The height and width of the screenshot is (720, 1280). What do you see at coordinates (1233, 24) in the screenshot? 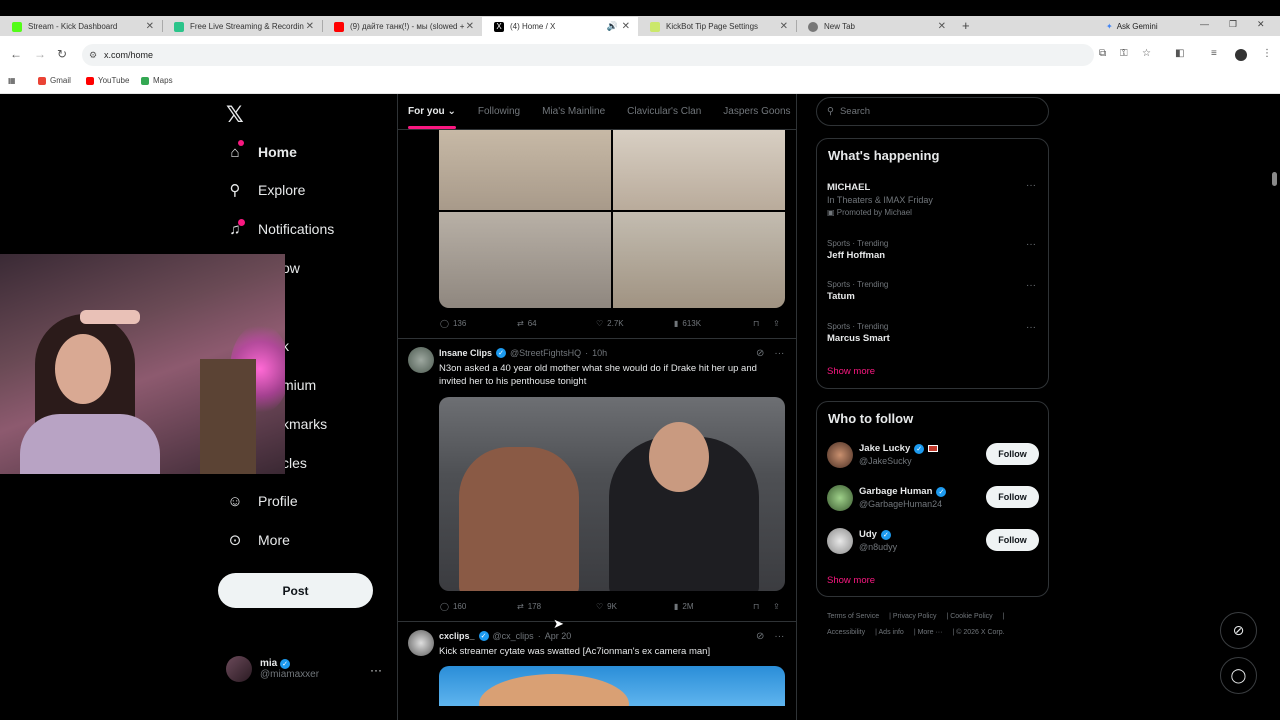
I see `restore-icon: ❐` at bounding box center [1233, 24].